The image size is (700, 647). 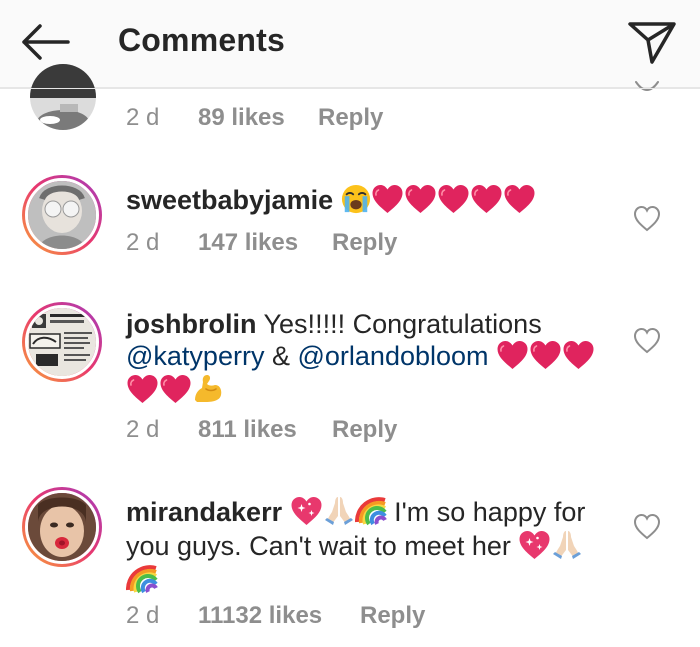 I want to click on comment-meta: 2 d 147 likes Reply, so click(x=261, y=243).